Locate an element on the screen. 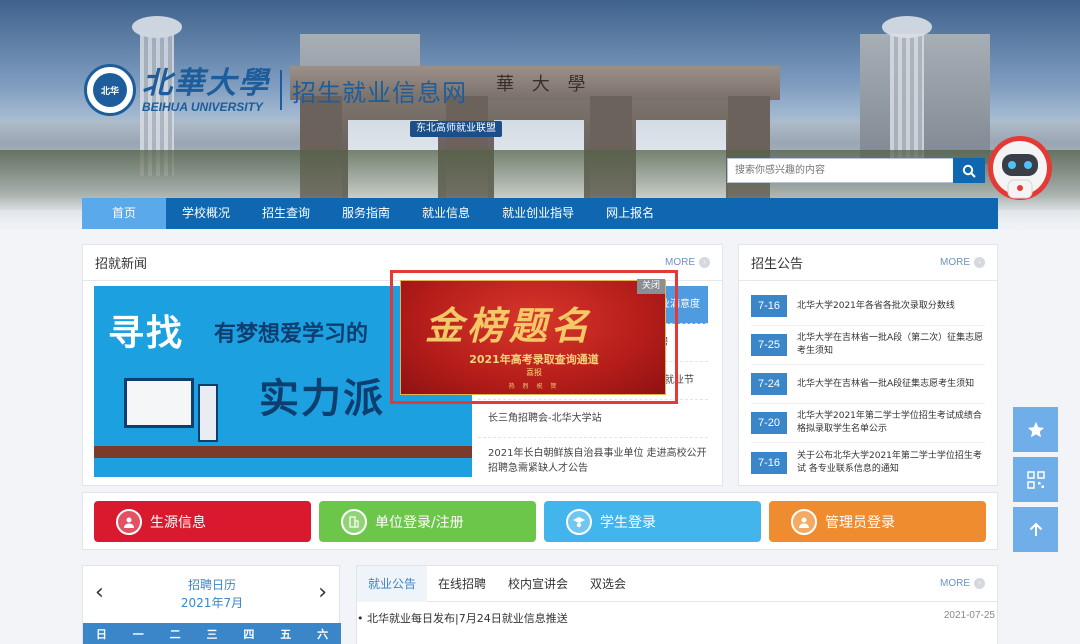  star-icon is located at coordinates (1035, 429).